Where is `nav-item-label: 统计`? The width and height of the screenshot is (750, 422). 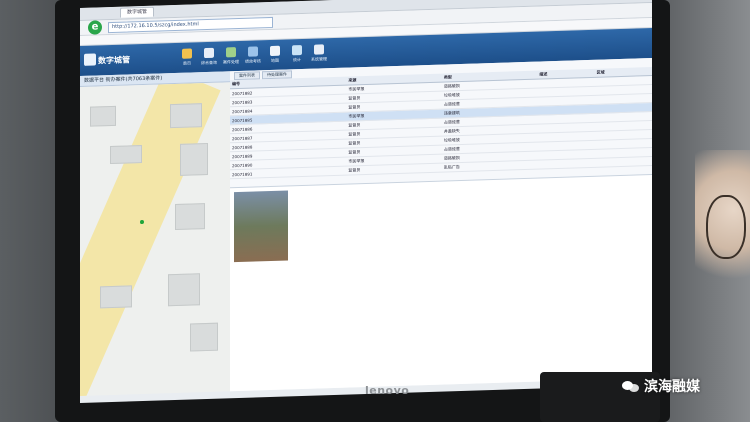
nav-item-label: 统计 is located at coordinates (297, 60).